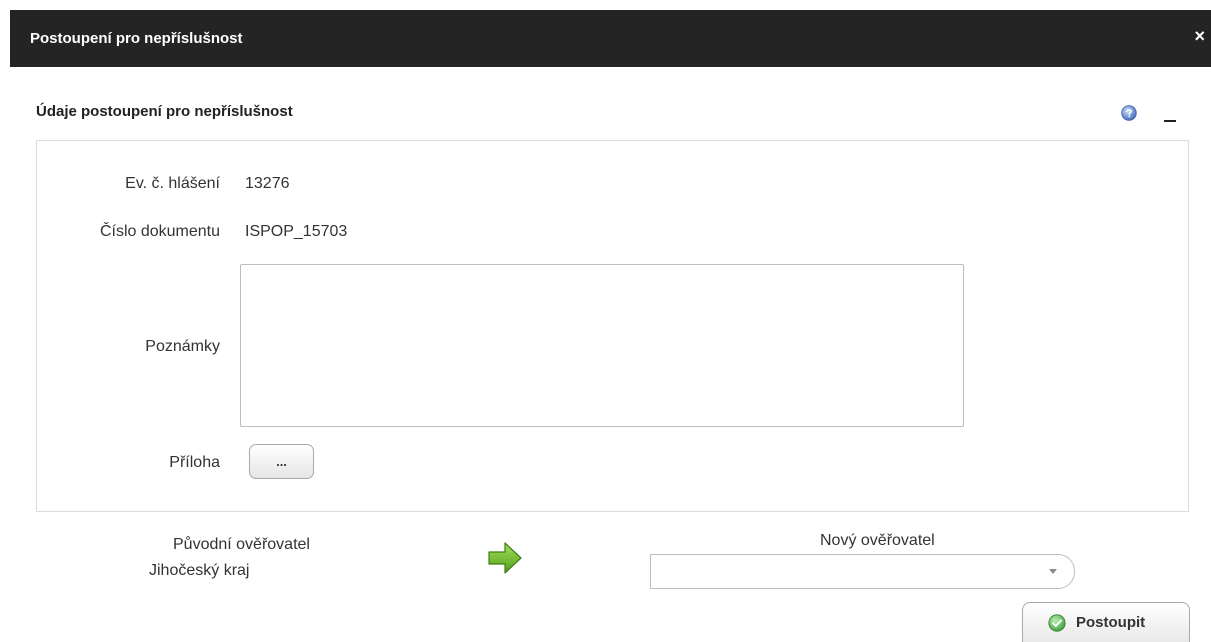  What do you see at coordinates (172, 183) in the screenshot?
I see `report-number-label: Ev. č. hlášení` at bounding box center [172, 183].